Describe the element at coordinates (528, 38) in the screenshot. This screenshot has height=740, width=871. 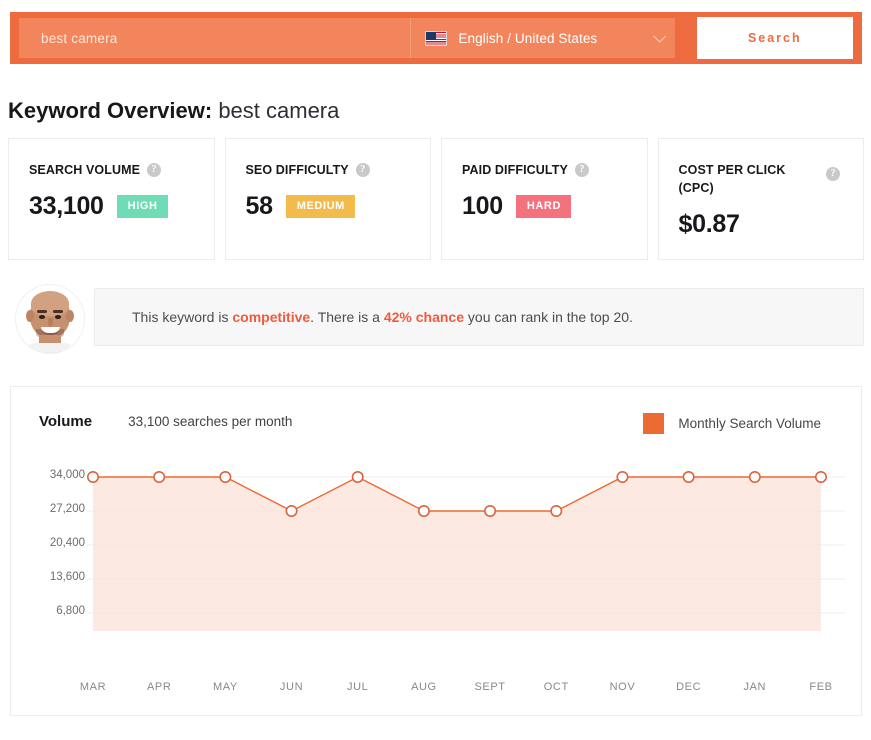
I see `locale-label: English / United States` at that location.